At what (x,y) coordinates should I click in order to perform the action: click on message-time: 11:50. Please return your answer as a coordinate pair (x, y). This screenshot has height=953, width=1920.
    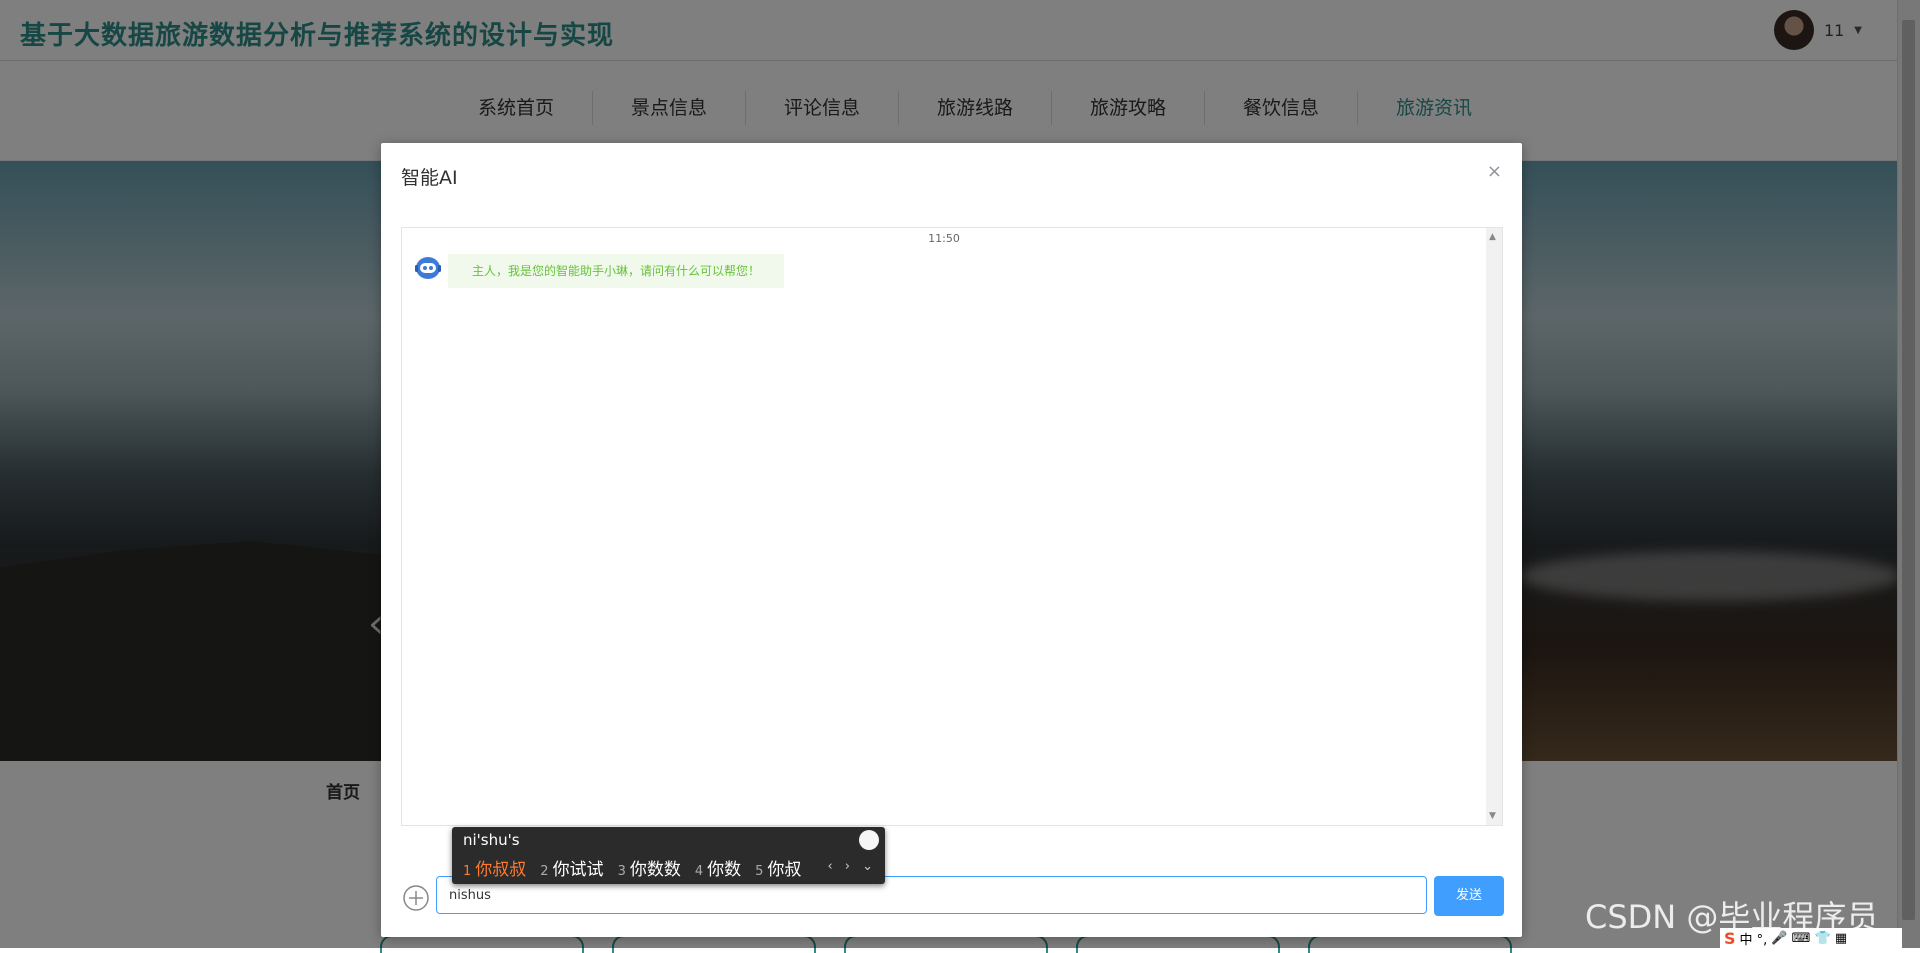
    Looking at the image, I should click on (944, 238).